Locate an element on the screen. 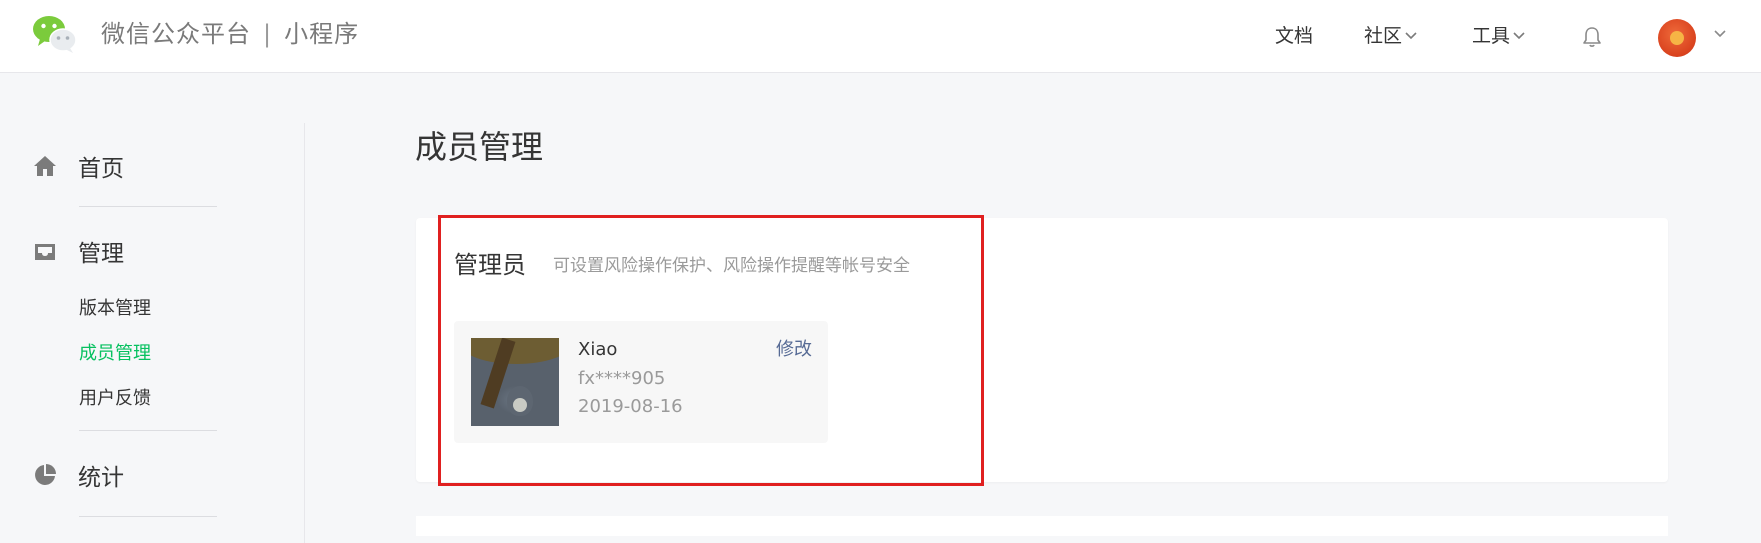 This screenshot has height=543, width=1761. inbox-icon is located at coordinates (45, 252).